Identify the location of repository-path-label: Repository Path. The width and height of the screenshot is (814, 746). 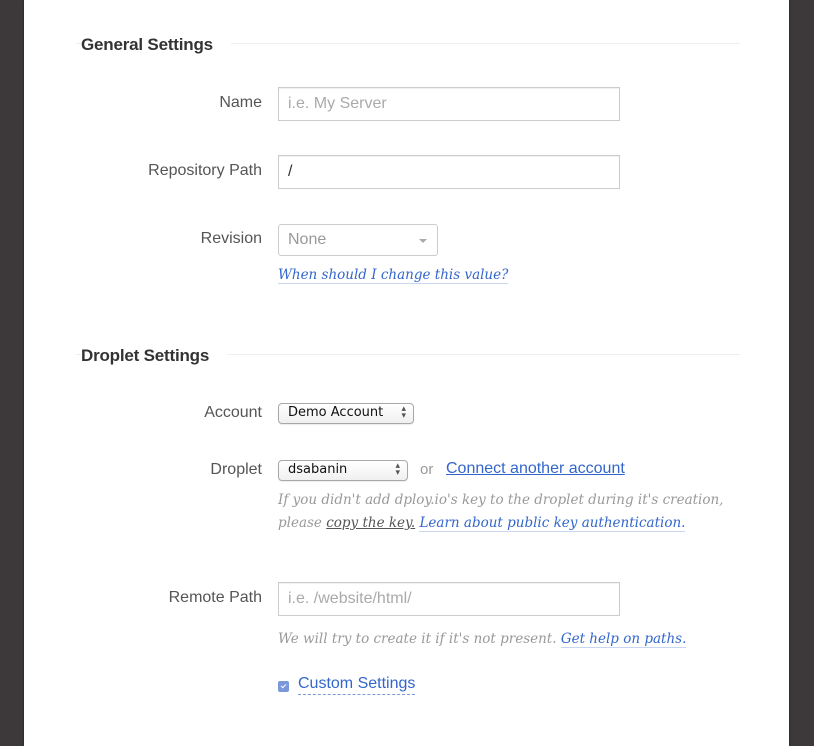
(205, 170).